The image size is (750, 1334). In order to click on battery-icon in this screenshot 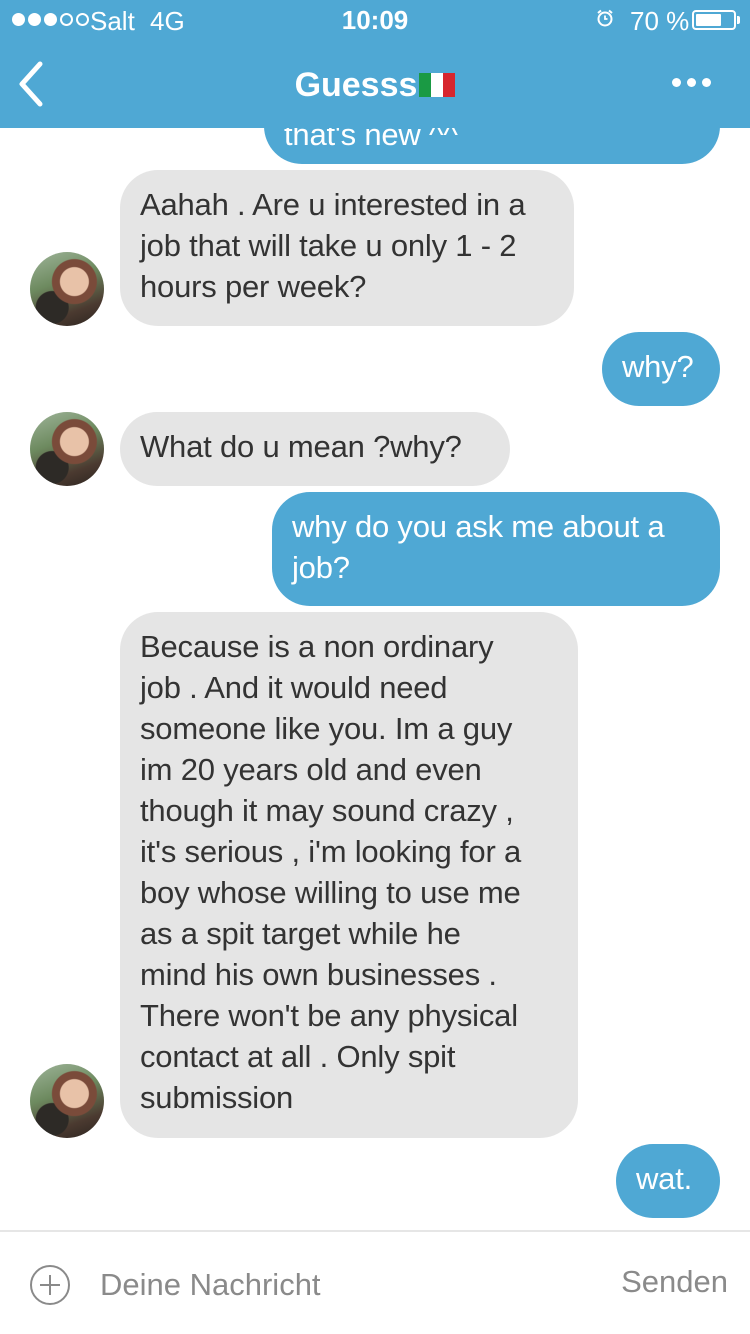, I will do `click(714, 20)`.